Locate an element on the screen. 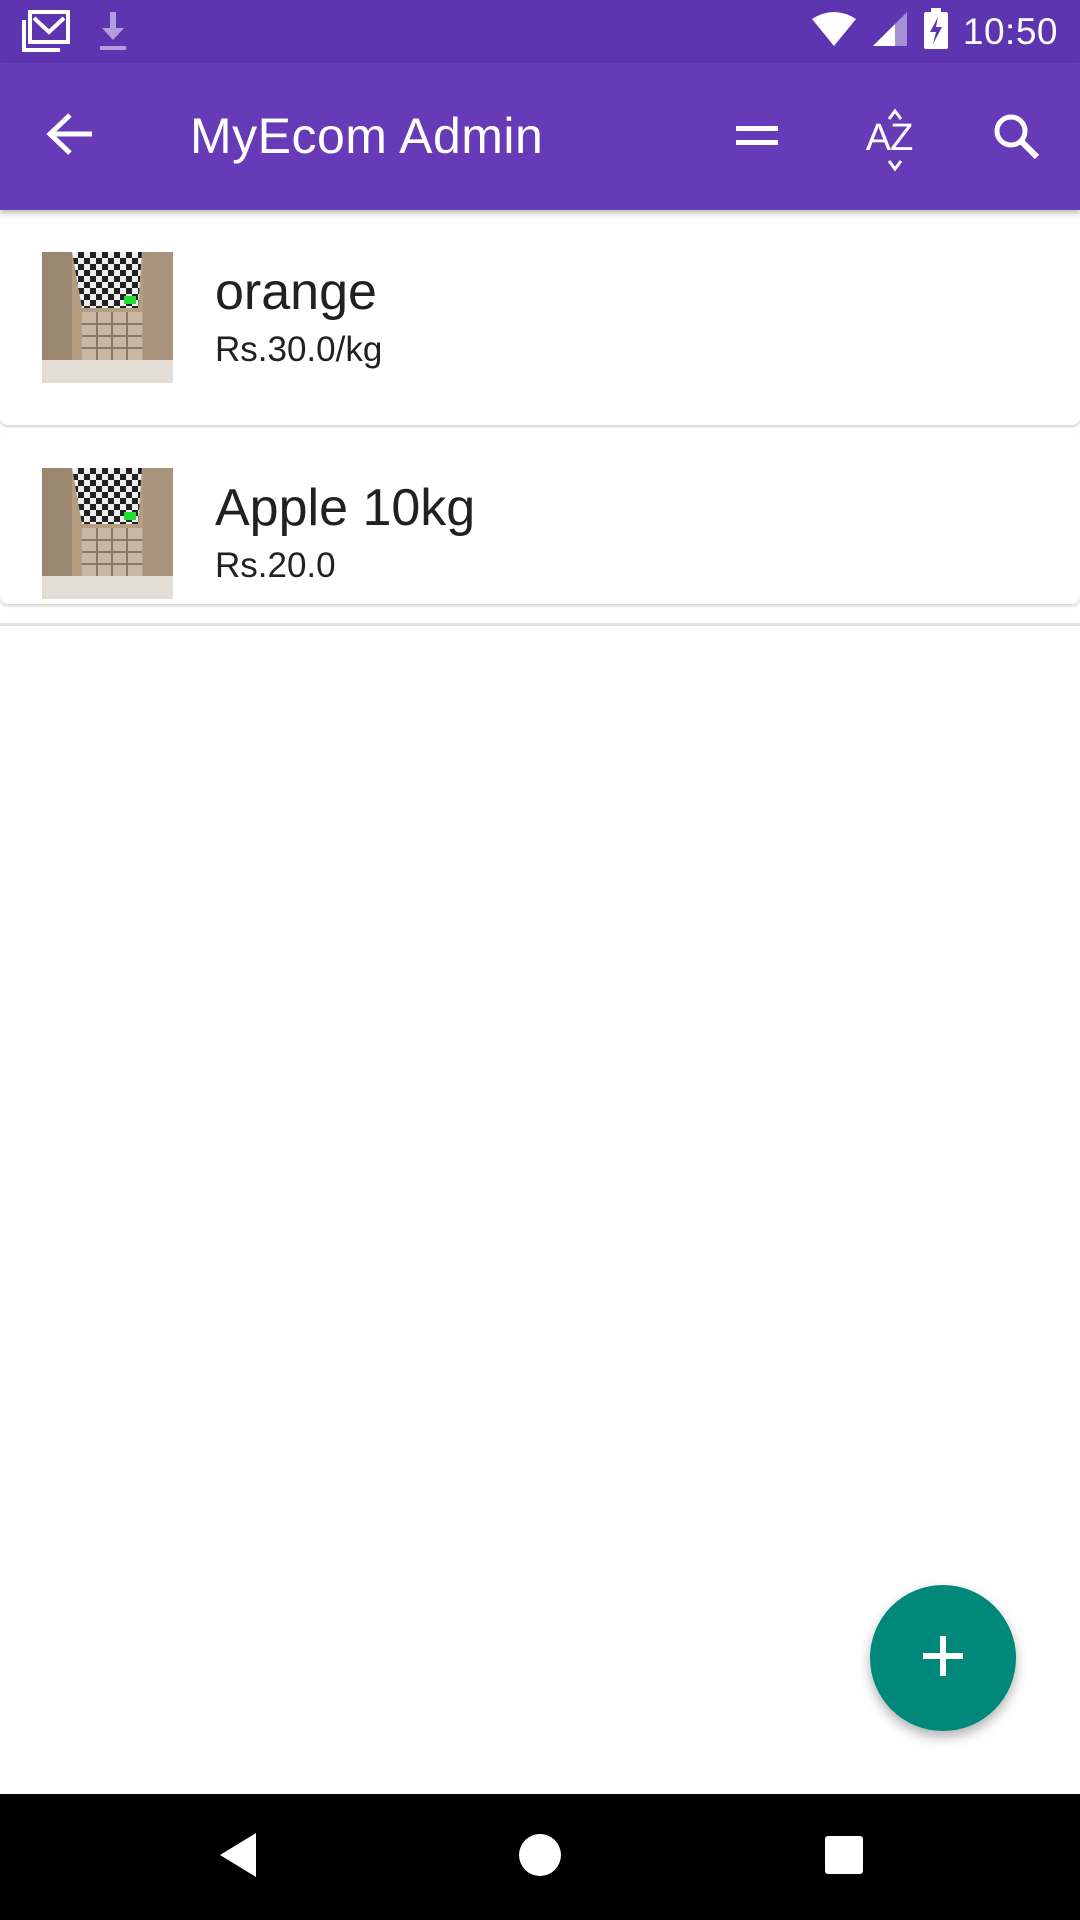  sort-az-icon: AZ is located at coordinates (889, 139).